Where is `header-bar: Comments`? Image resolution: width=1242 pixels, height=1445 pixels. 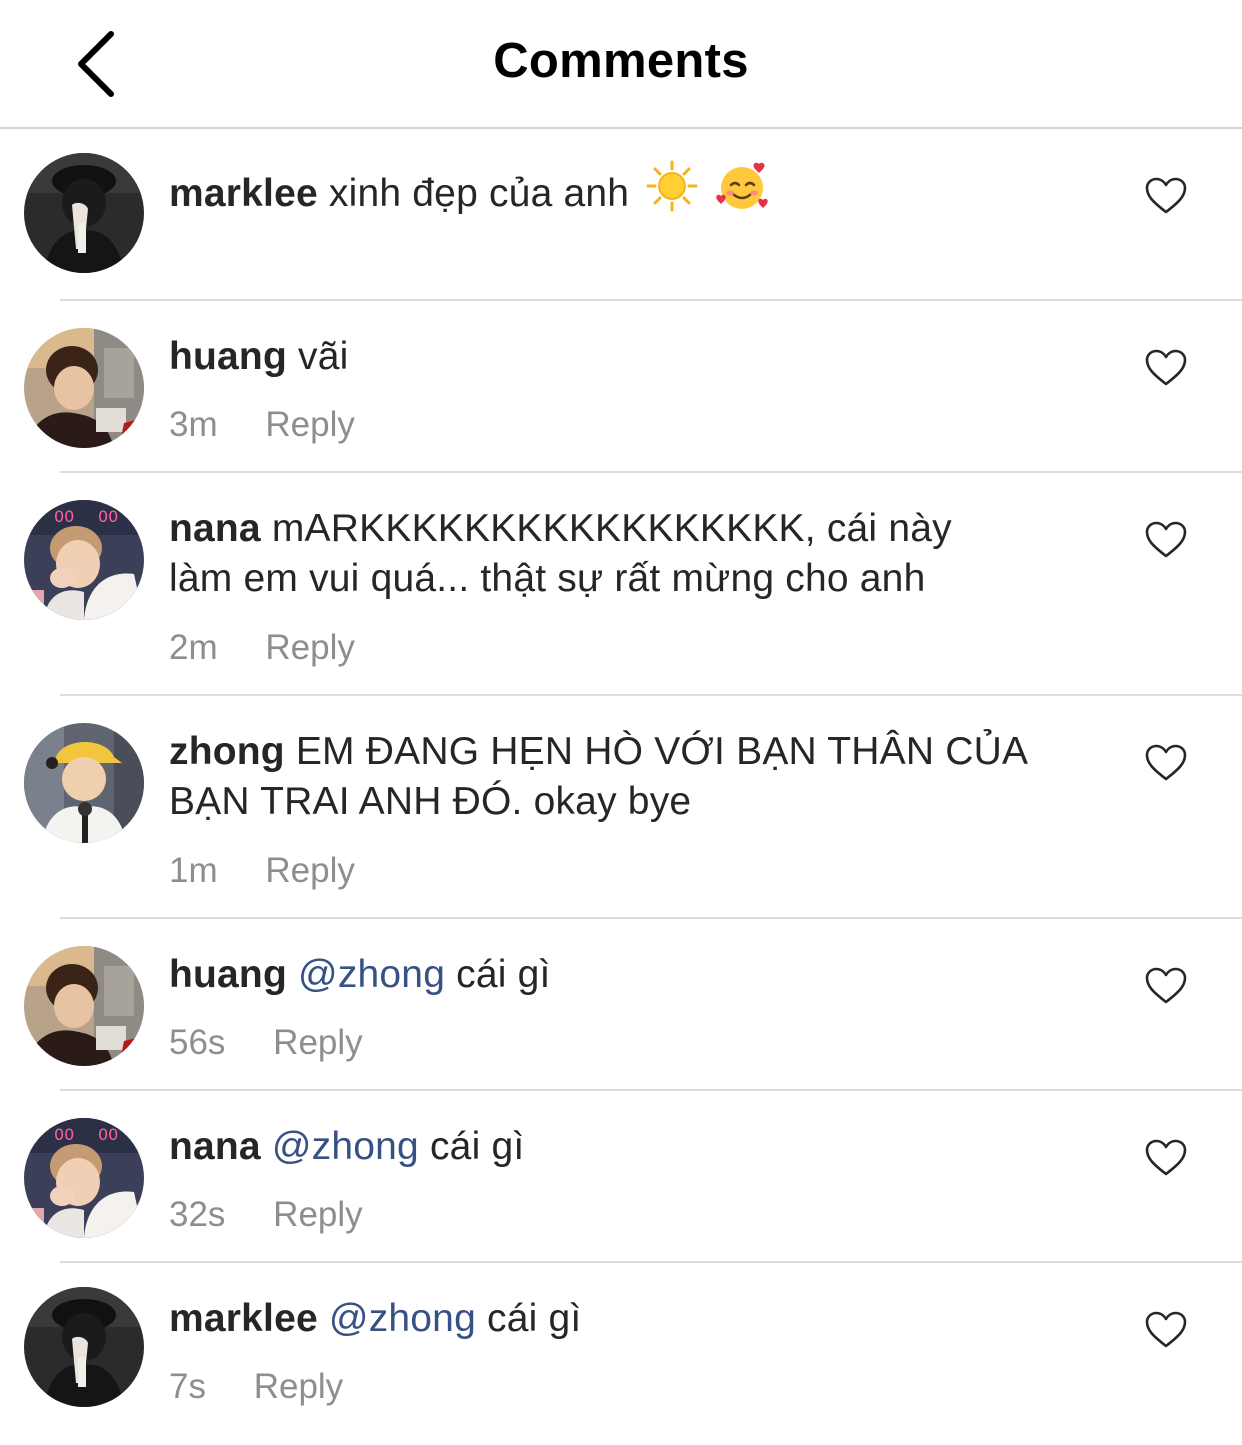
header-bar: Comments is located at coordinates (621, 64).